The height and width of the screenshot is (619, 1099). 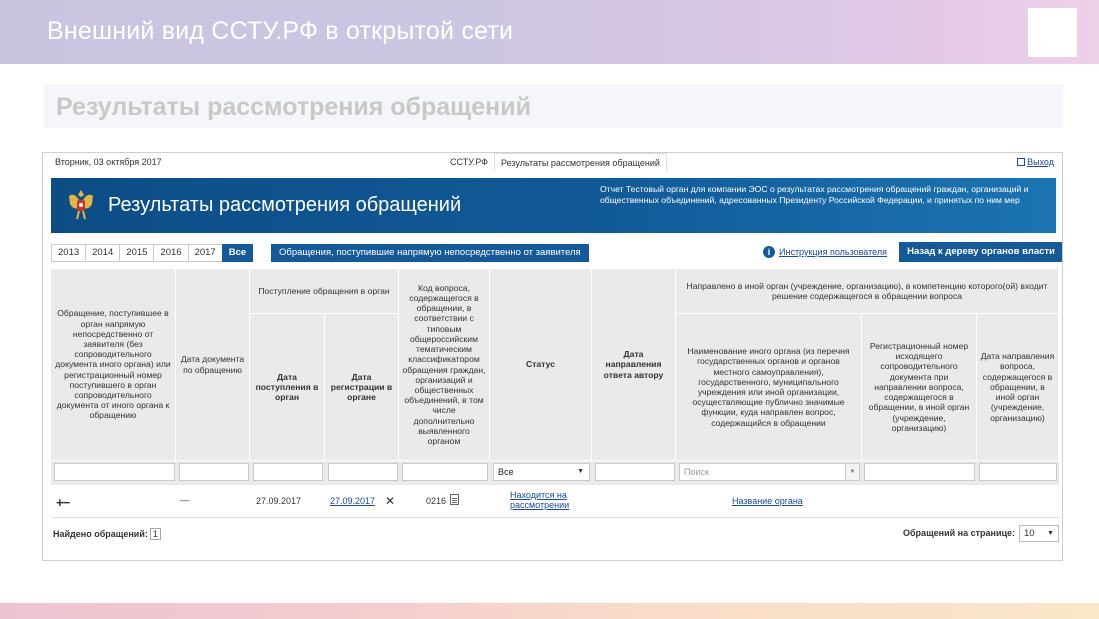 What do you see at coordinates (769, 472) in the screenshot?
I see `filter-organ-search: Поиск ▼` at bounding box center [769, 472].